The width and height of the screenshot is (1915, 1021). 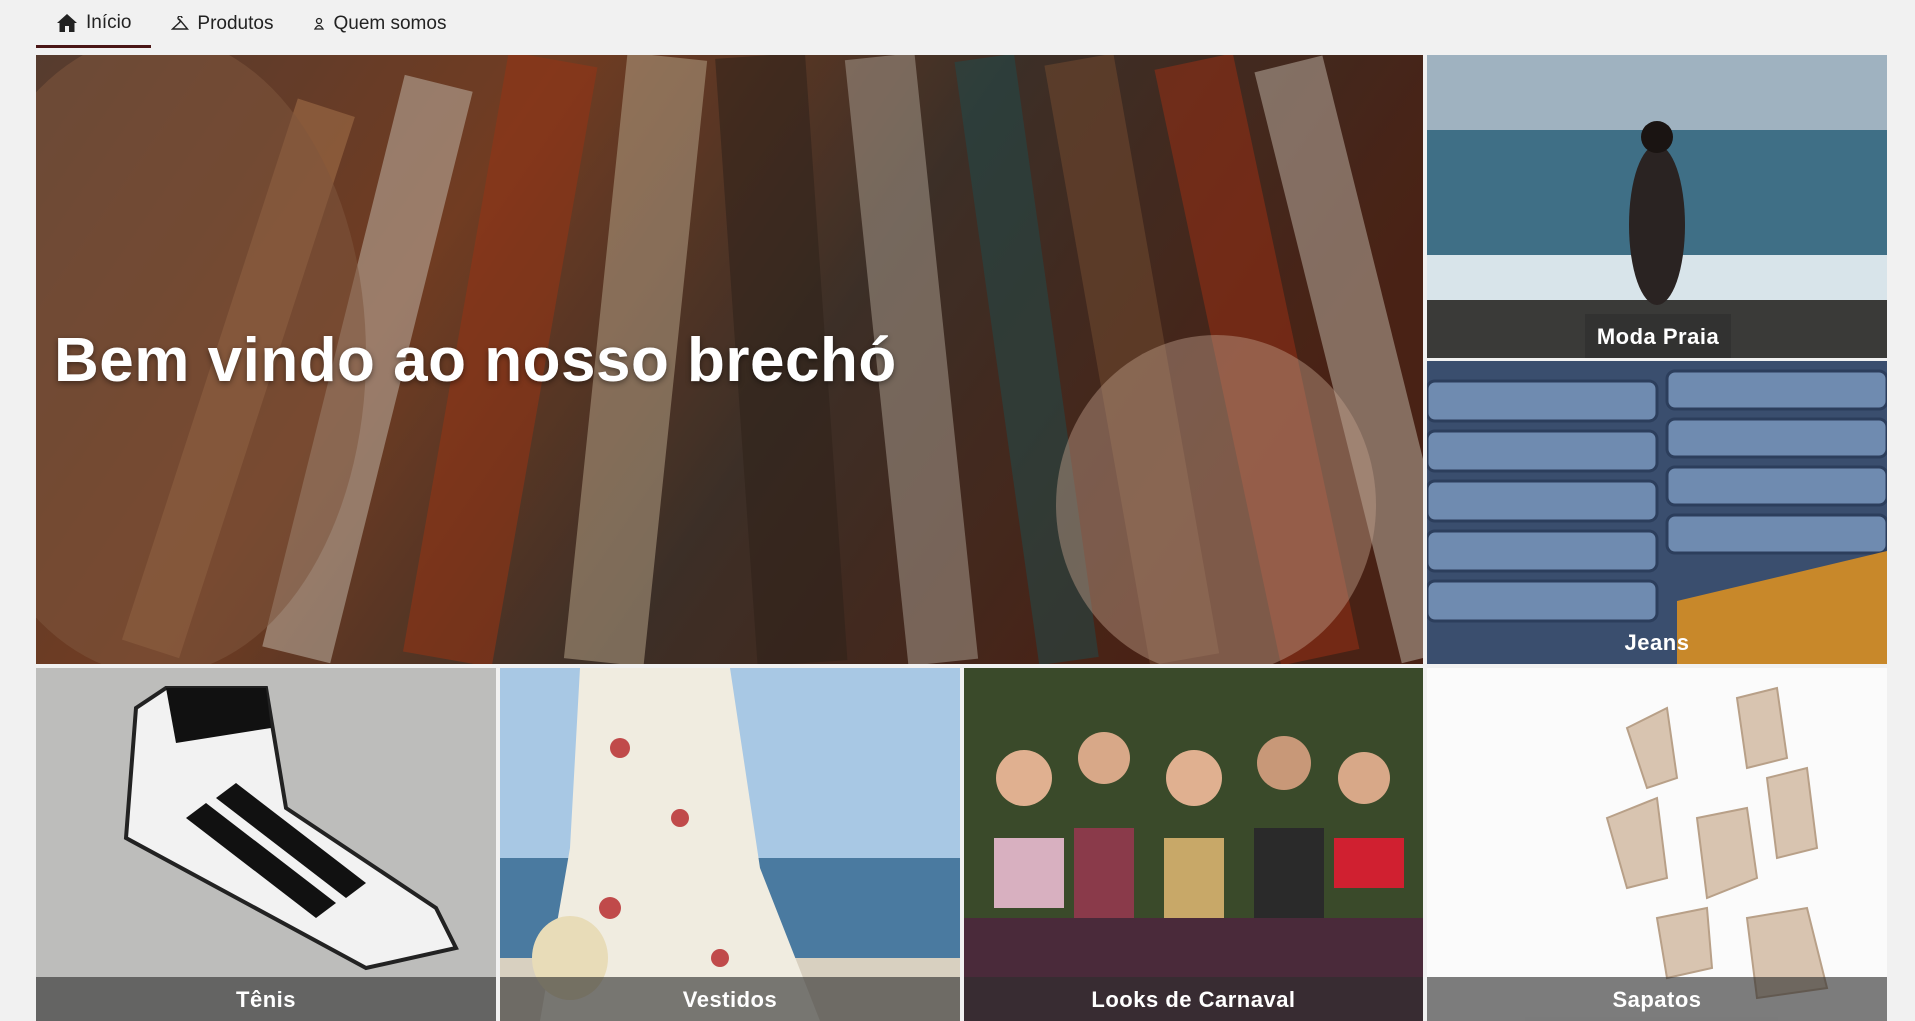 I want to click on category-card-jeans: Jeans, so click(x=1657, y=512).